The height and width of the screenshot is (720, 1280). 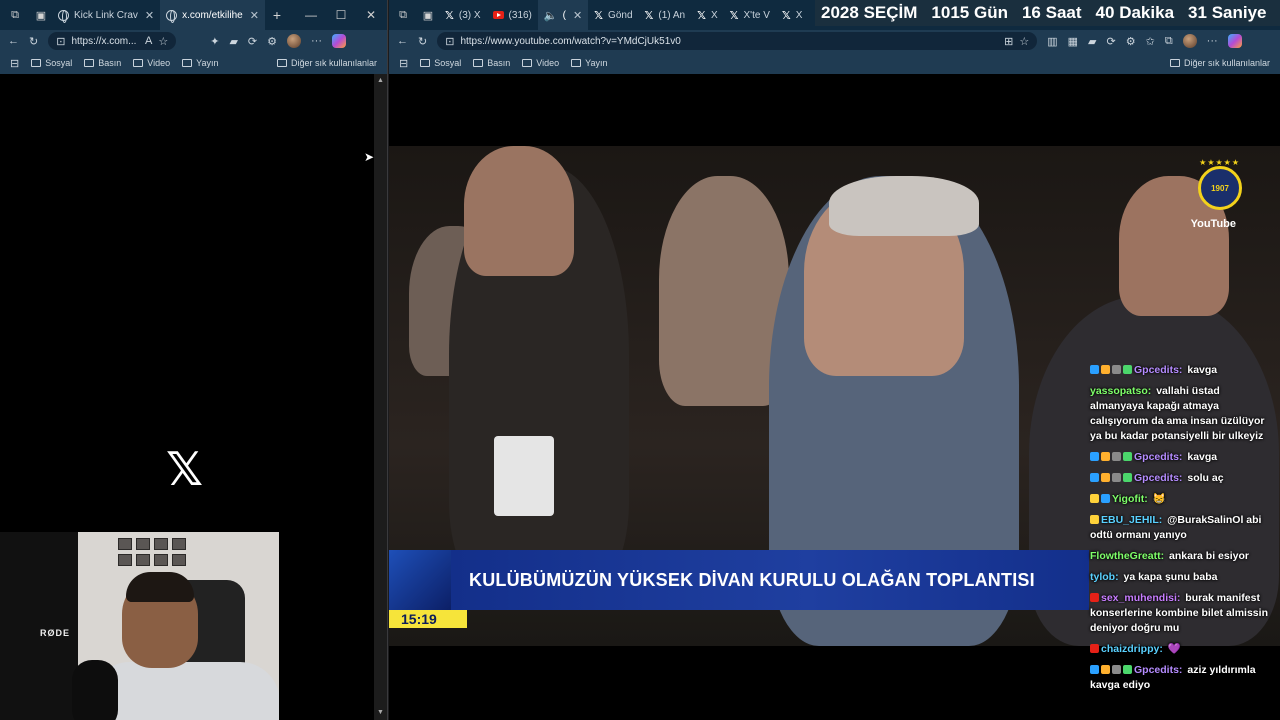 What do you see at coordinates (1183, 478) in the screenshot?
I see `chat-message: Gpcedits: solu aç` at bounding box center [1183, 478].